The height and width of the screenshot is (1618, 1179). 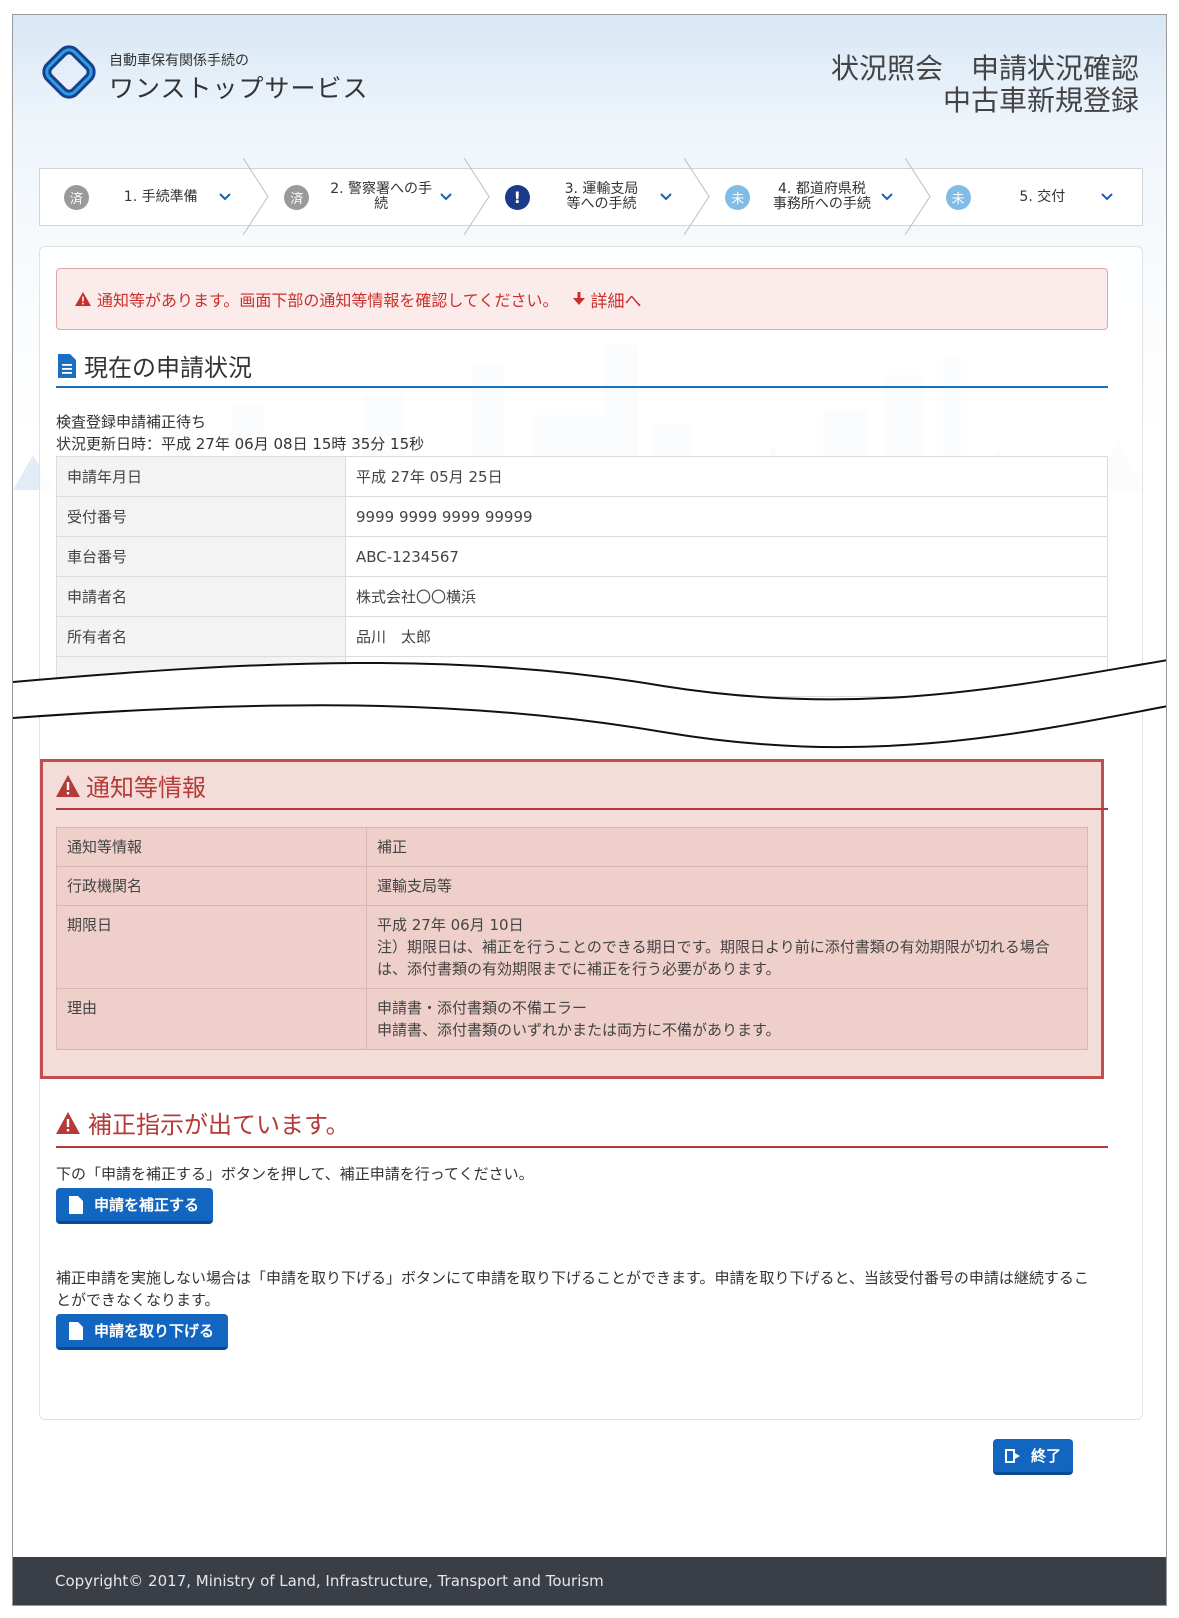 What do you see at coordinates (201, 596) in the screenshot?
I see `row-key: 申請者名` at bounding box center [201, 596].